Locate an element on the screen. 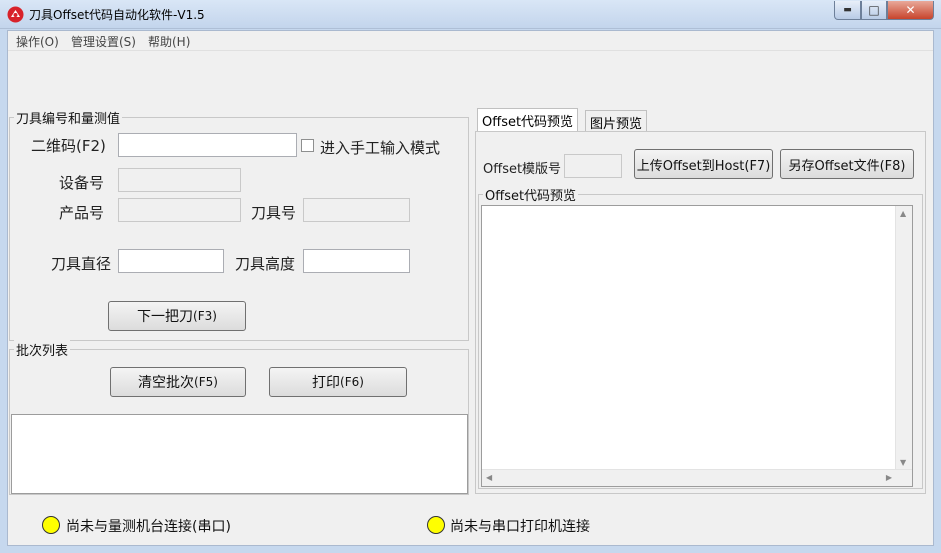 The height and width of the screenshot is (553, 941). print-button: 打印 (F6) is located at coordinates (338, 382).